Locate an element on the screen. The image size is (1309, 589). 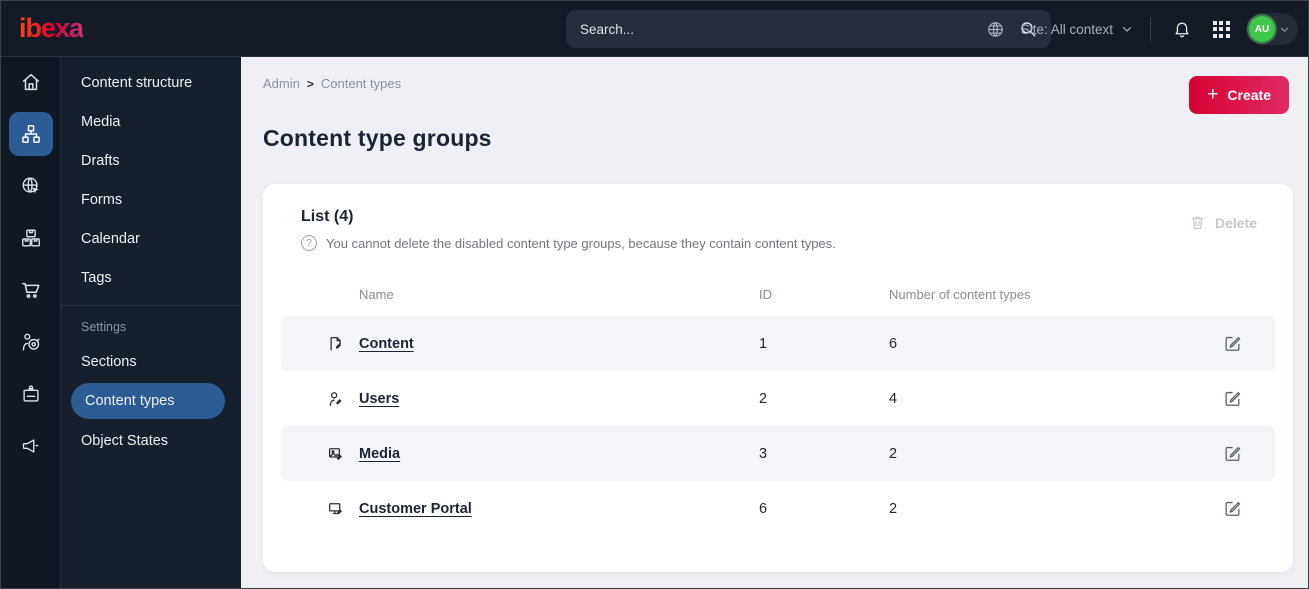
app-grid-icon is located at coordinates (1221, 29).